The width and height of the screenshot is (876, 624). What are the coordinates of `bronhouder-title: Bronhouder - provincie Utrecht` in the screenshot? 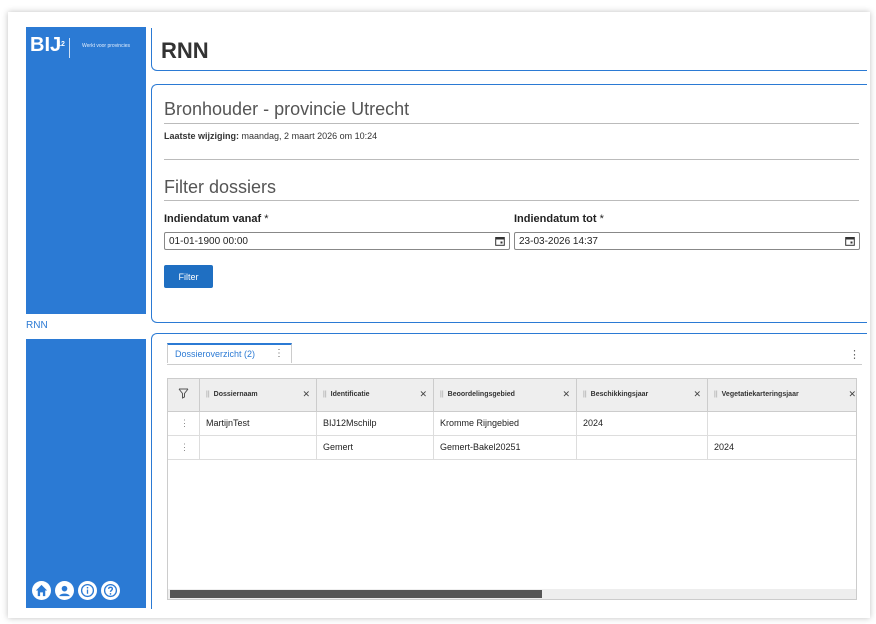 It's located at (287, 109).